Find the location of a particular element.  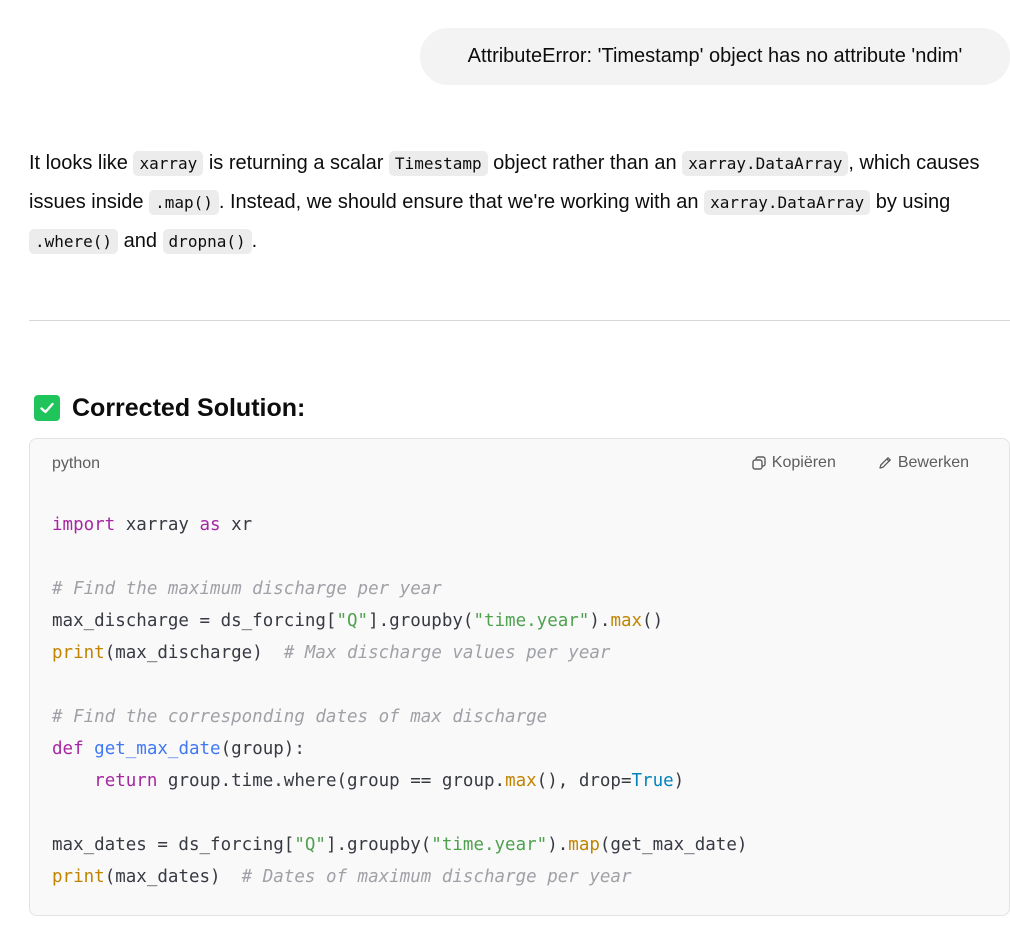

edit-button: Bewerken is located at coordinates (923, 463).